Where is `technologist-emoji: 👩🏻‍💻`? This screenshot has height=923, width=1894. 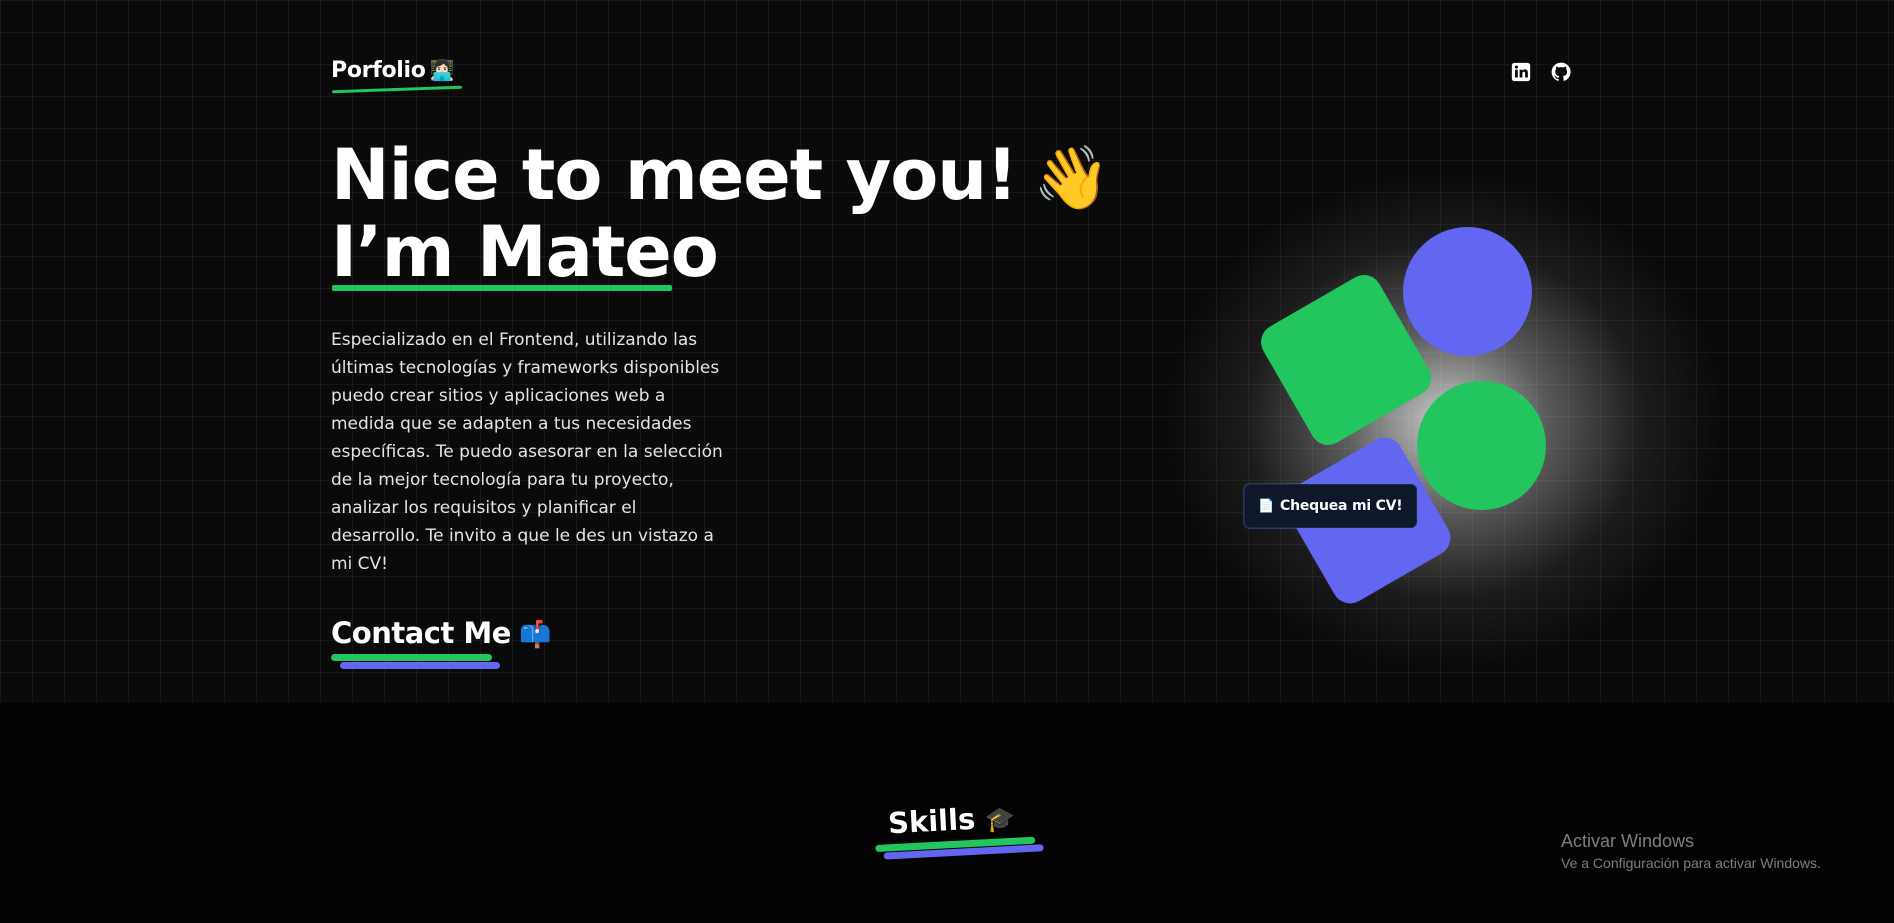
technologist-emoji: 👩🏻‍💻 is located at coordinates (442, 70).